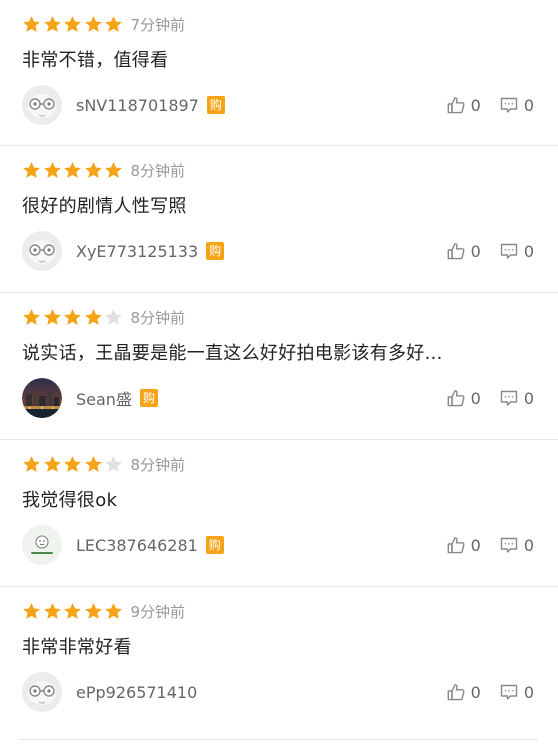  Describe the element at coordinates (278, 251) in the screenshot. I see `review-meta: XyE773125133 购 0 0` at that location.